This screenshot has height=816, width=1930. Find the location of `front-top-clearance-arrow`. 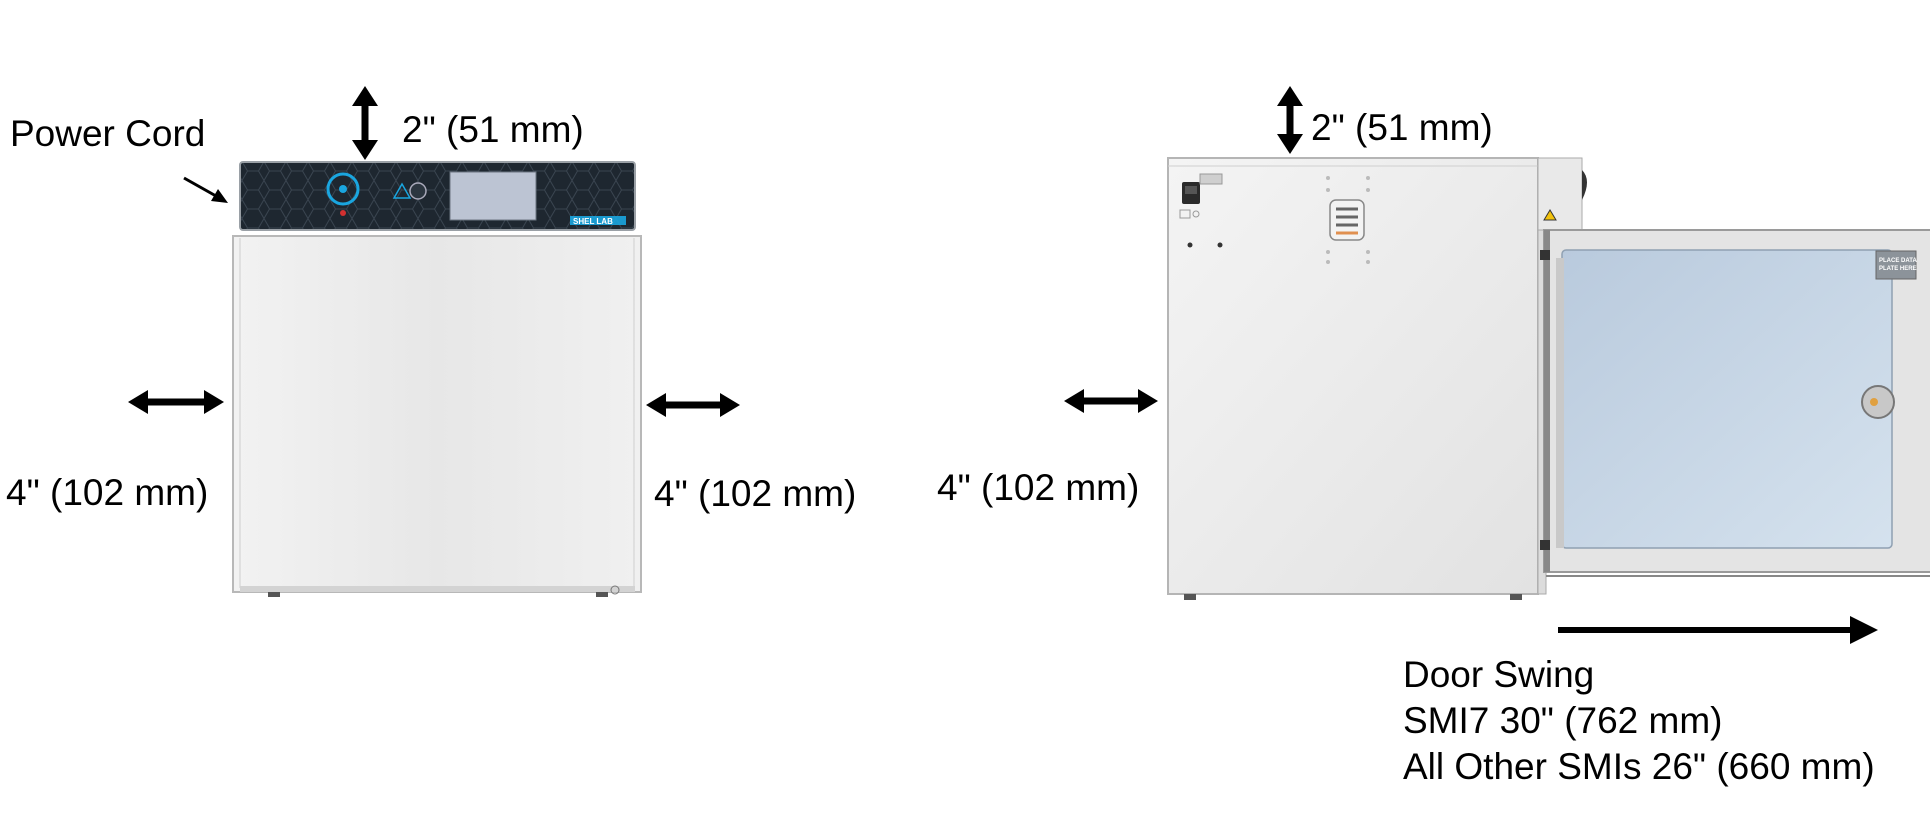

front-top-clearance-arrow is located at coordinates (365, 123).